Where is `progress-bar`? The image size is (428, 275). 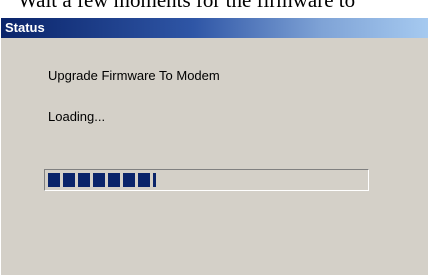 progress-bar is located at coordinates (206, 180).